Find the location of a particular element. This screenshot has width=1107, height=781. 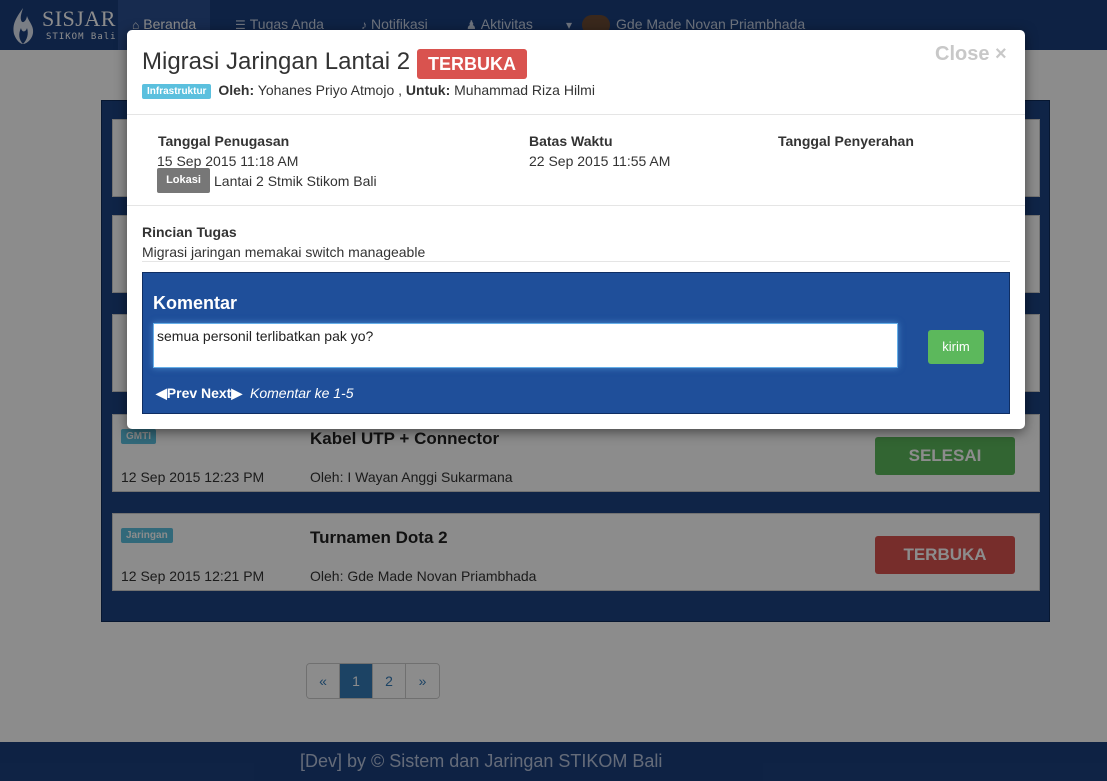

comment-prev-button: ◀Prev is located at coordinates (176, 393).